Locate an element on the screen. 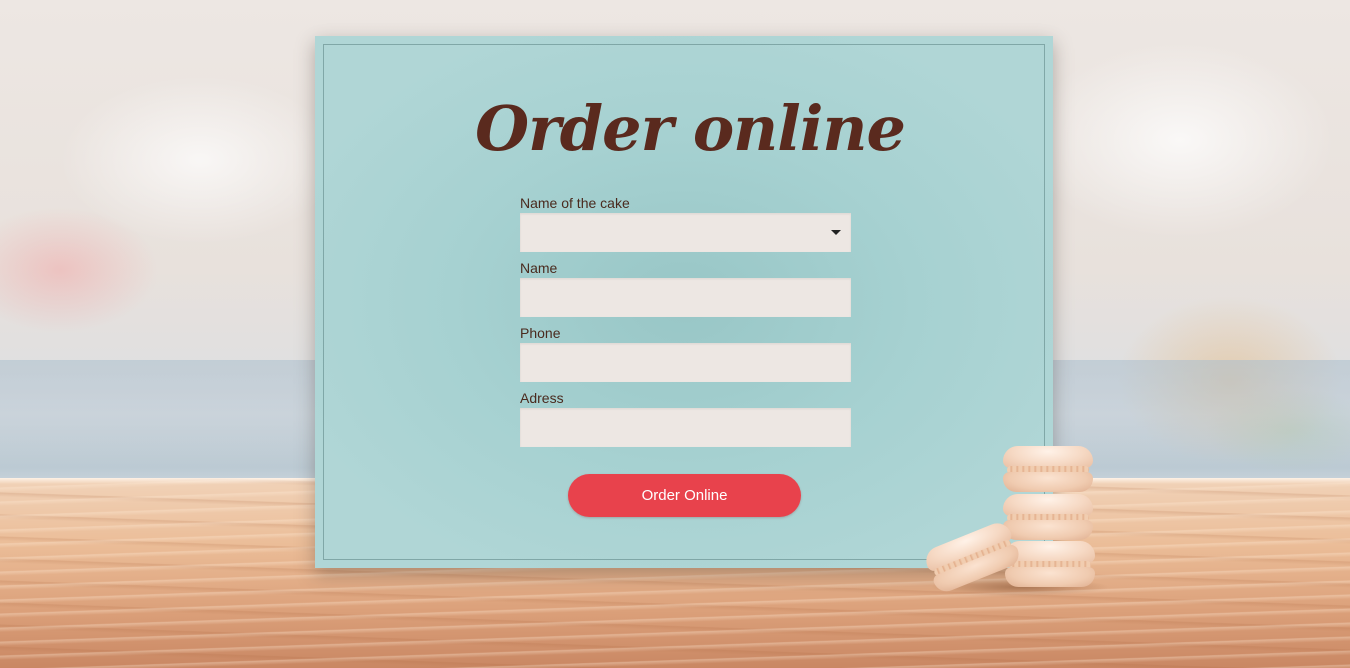  name-label: Name is located at coordinates (539, 268).